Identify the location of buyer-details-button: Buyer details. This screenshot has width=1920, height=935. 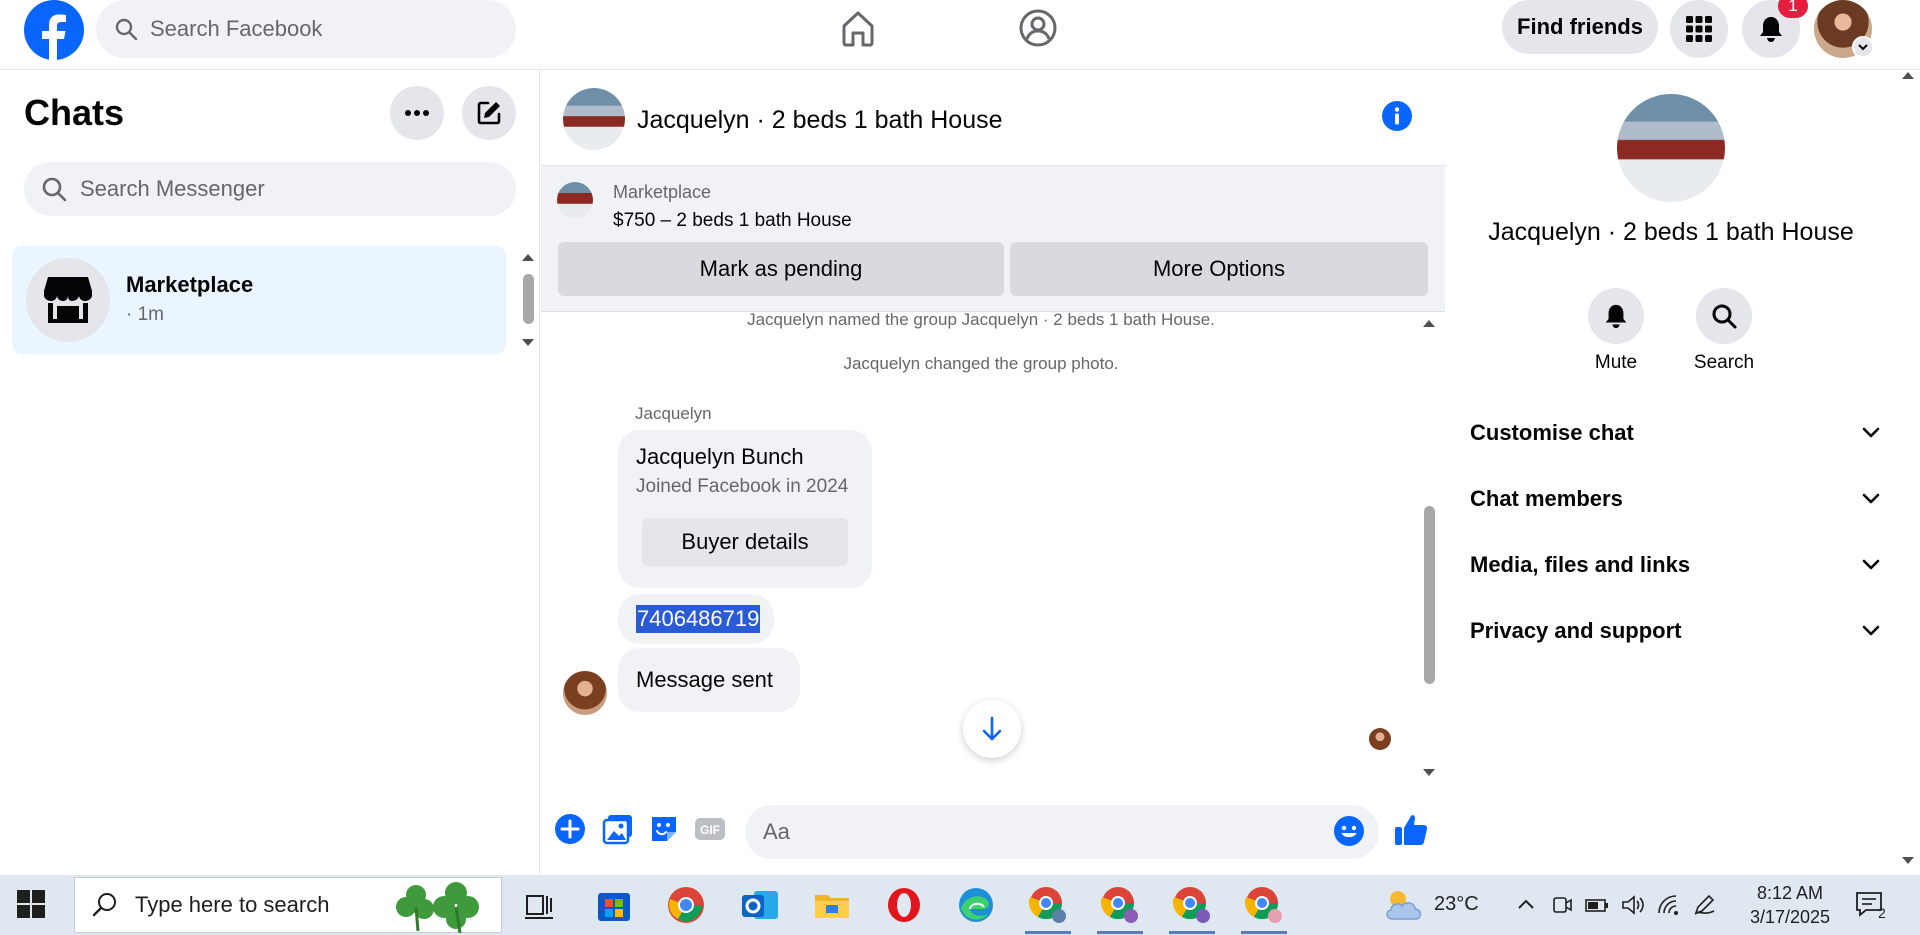
(745, 542).